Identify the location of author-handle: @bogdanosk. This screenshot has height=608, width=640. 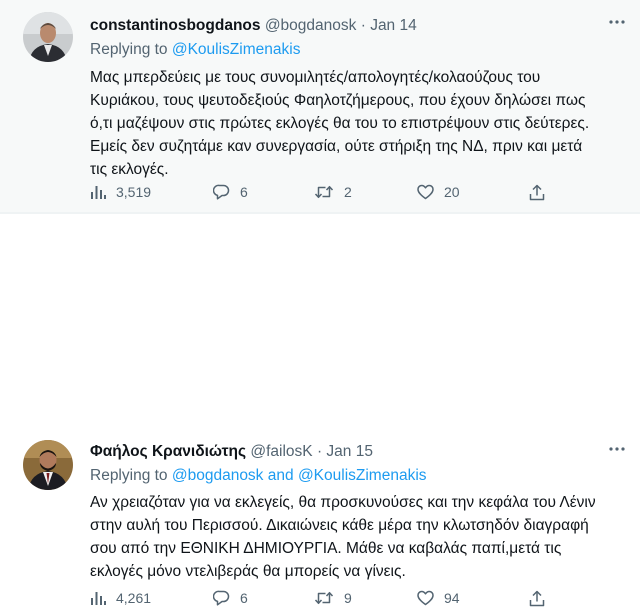
(311, 25).